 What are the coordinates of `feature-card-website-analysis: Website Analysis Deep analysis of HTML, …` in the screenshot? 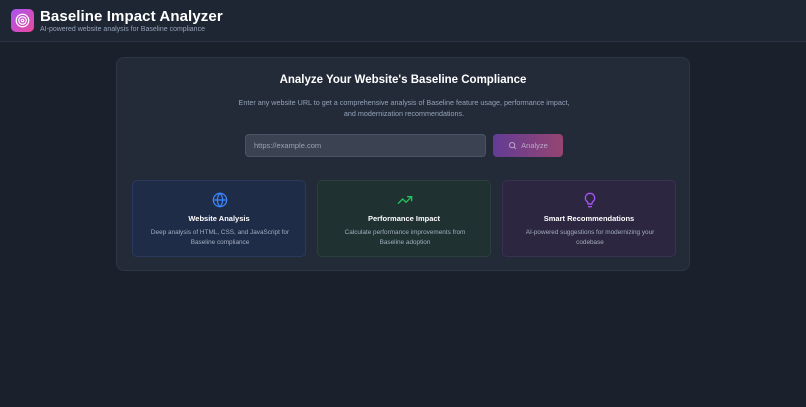 It's located at (219, 218).